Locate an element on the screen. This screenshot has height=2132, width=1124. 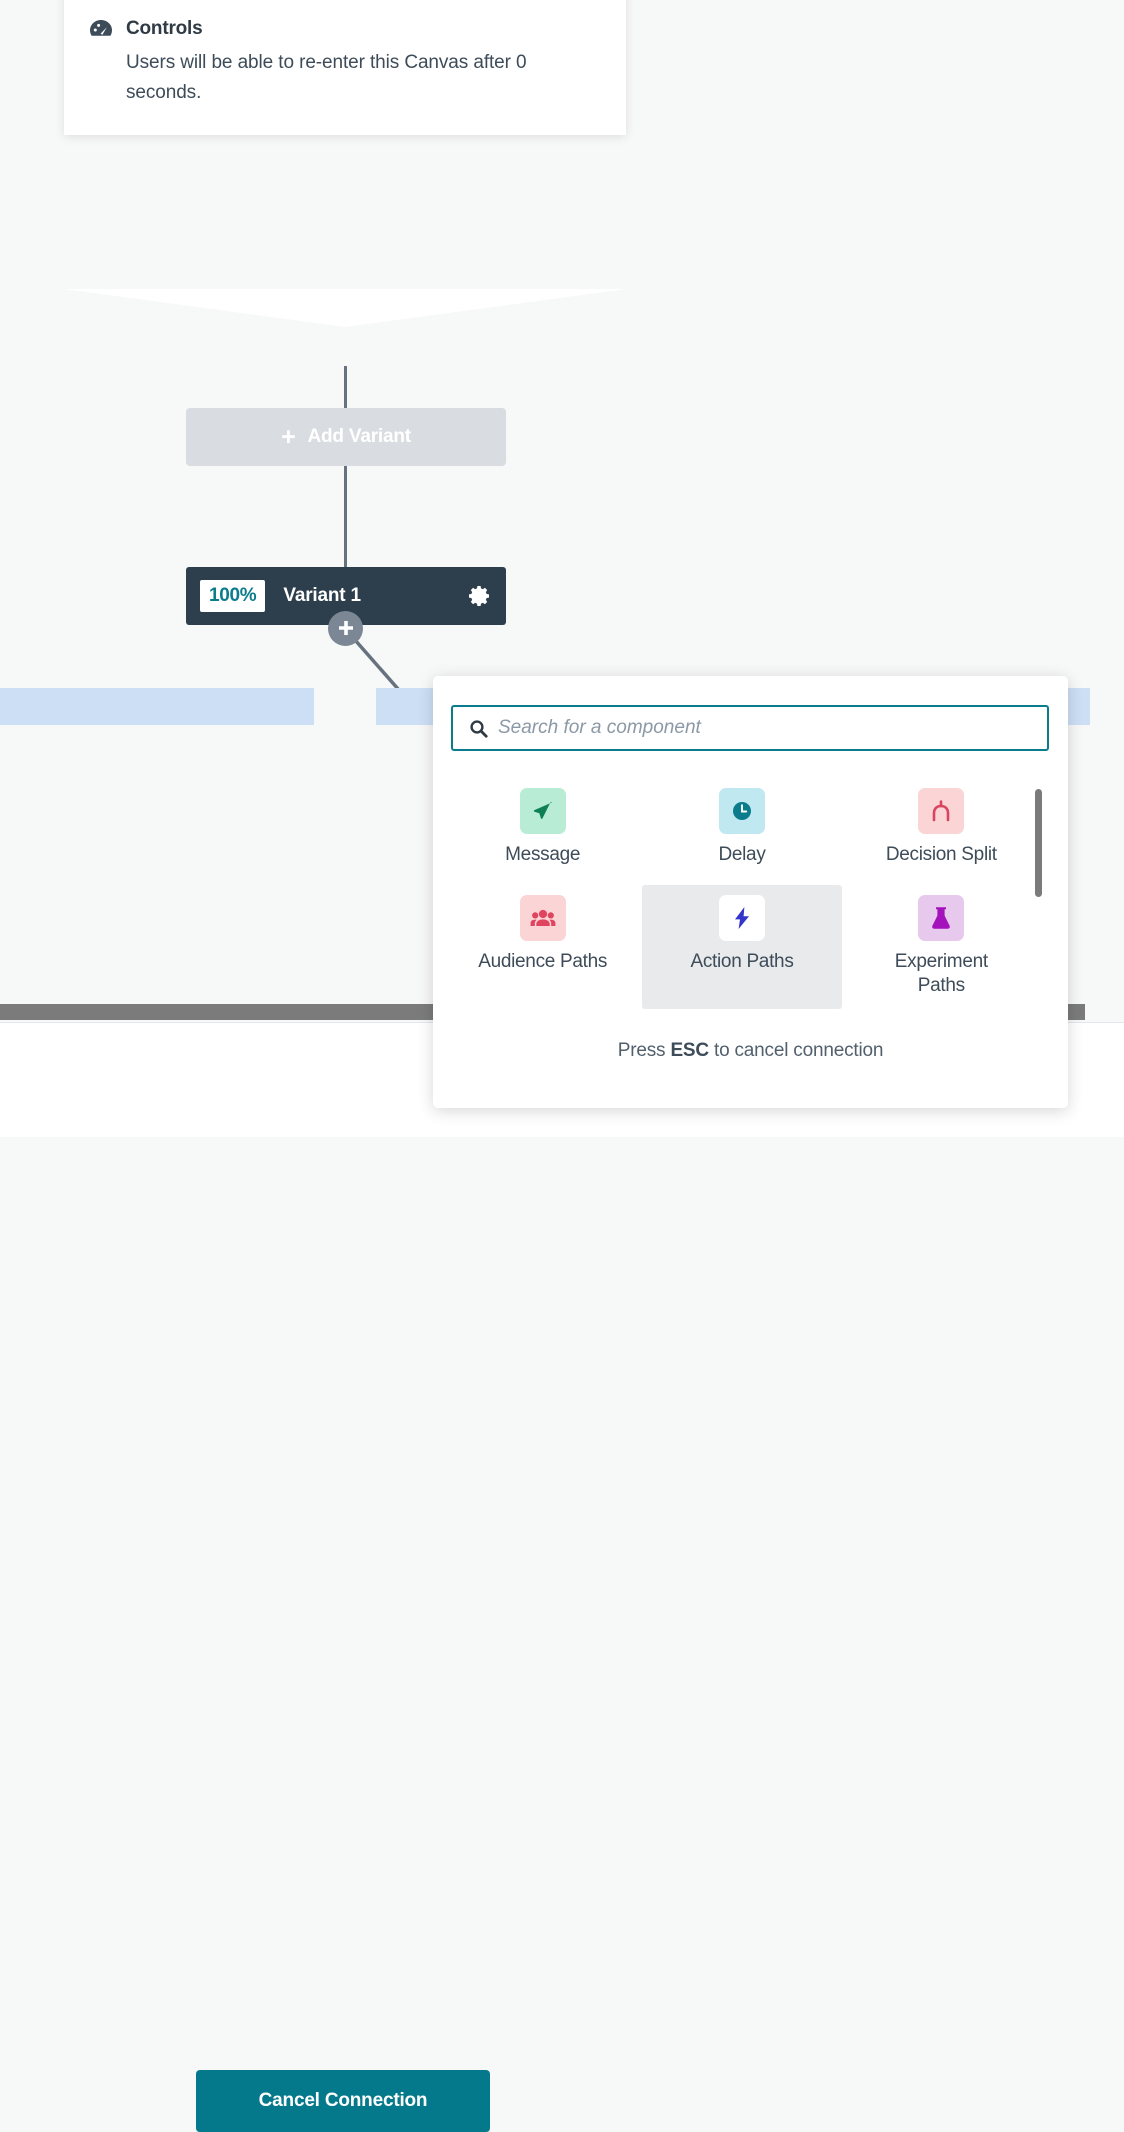
users-icon-tile is located at coordinates (542, 917).